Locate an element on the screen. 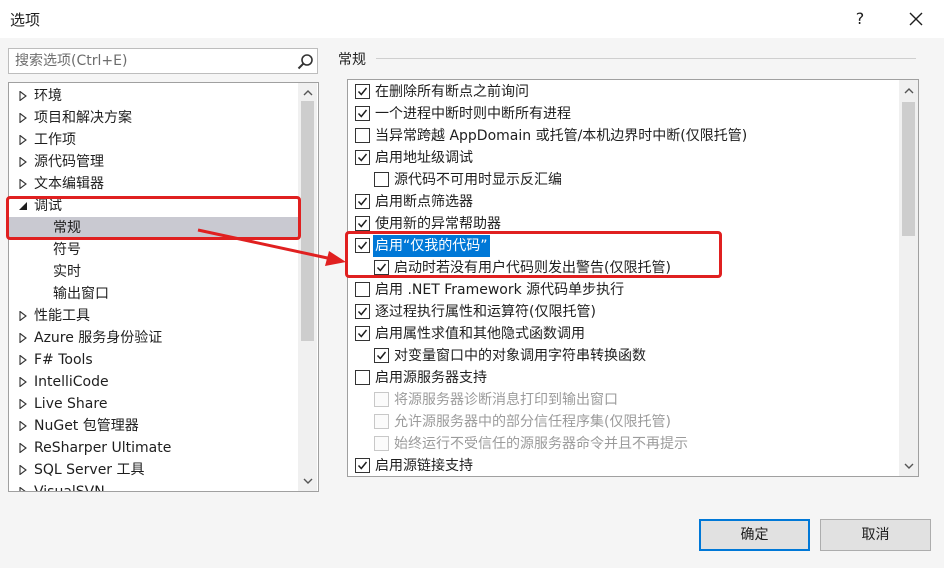  option-label: 源代码不可用时显示反汇编 is located at coordinates (478, 180).